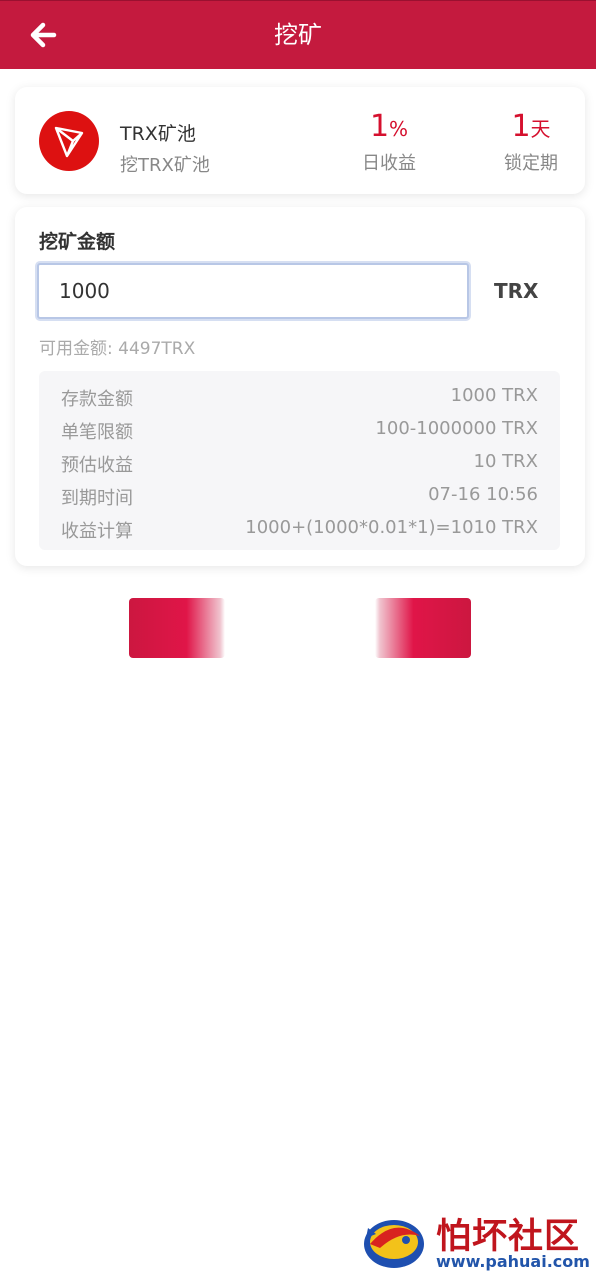 The image size is (596, 1276). Describe the element at coordinates (516, 291) in the screenshot. I see `currency-label: TRX` at that location.